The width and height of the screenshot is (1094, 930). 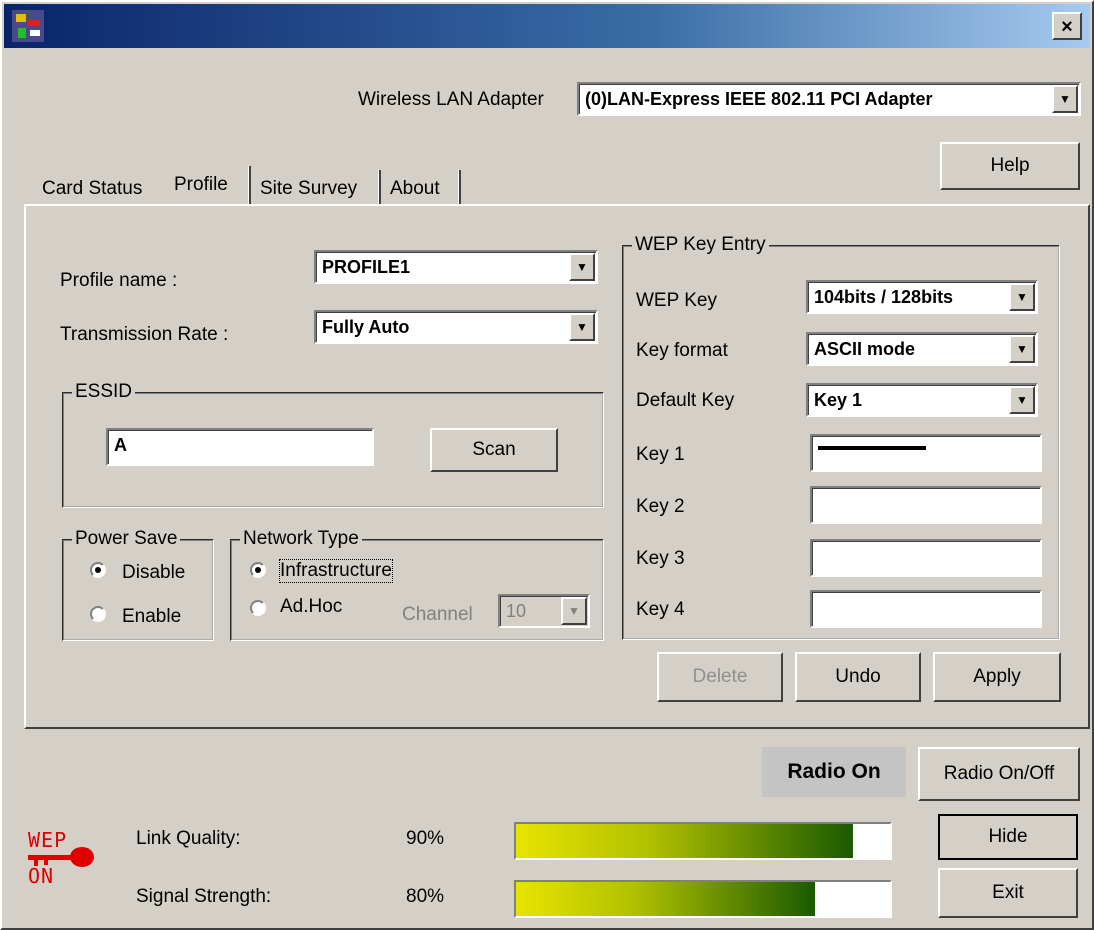 What do you see at coordinates (1010, 166) in the screenshot?
I see `help-button: Help` at bounding box center [1010, 166].